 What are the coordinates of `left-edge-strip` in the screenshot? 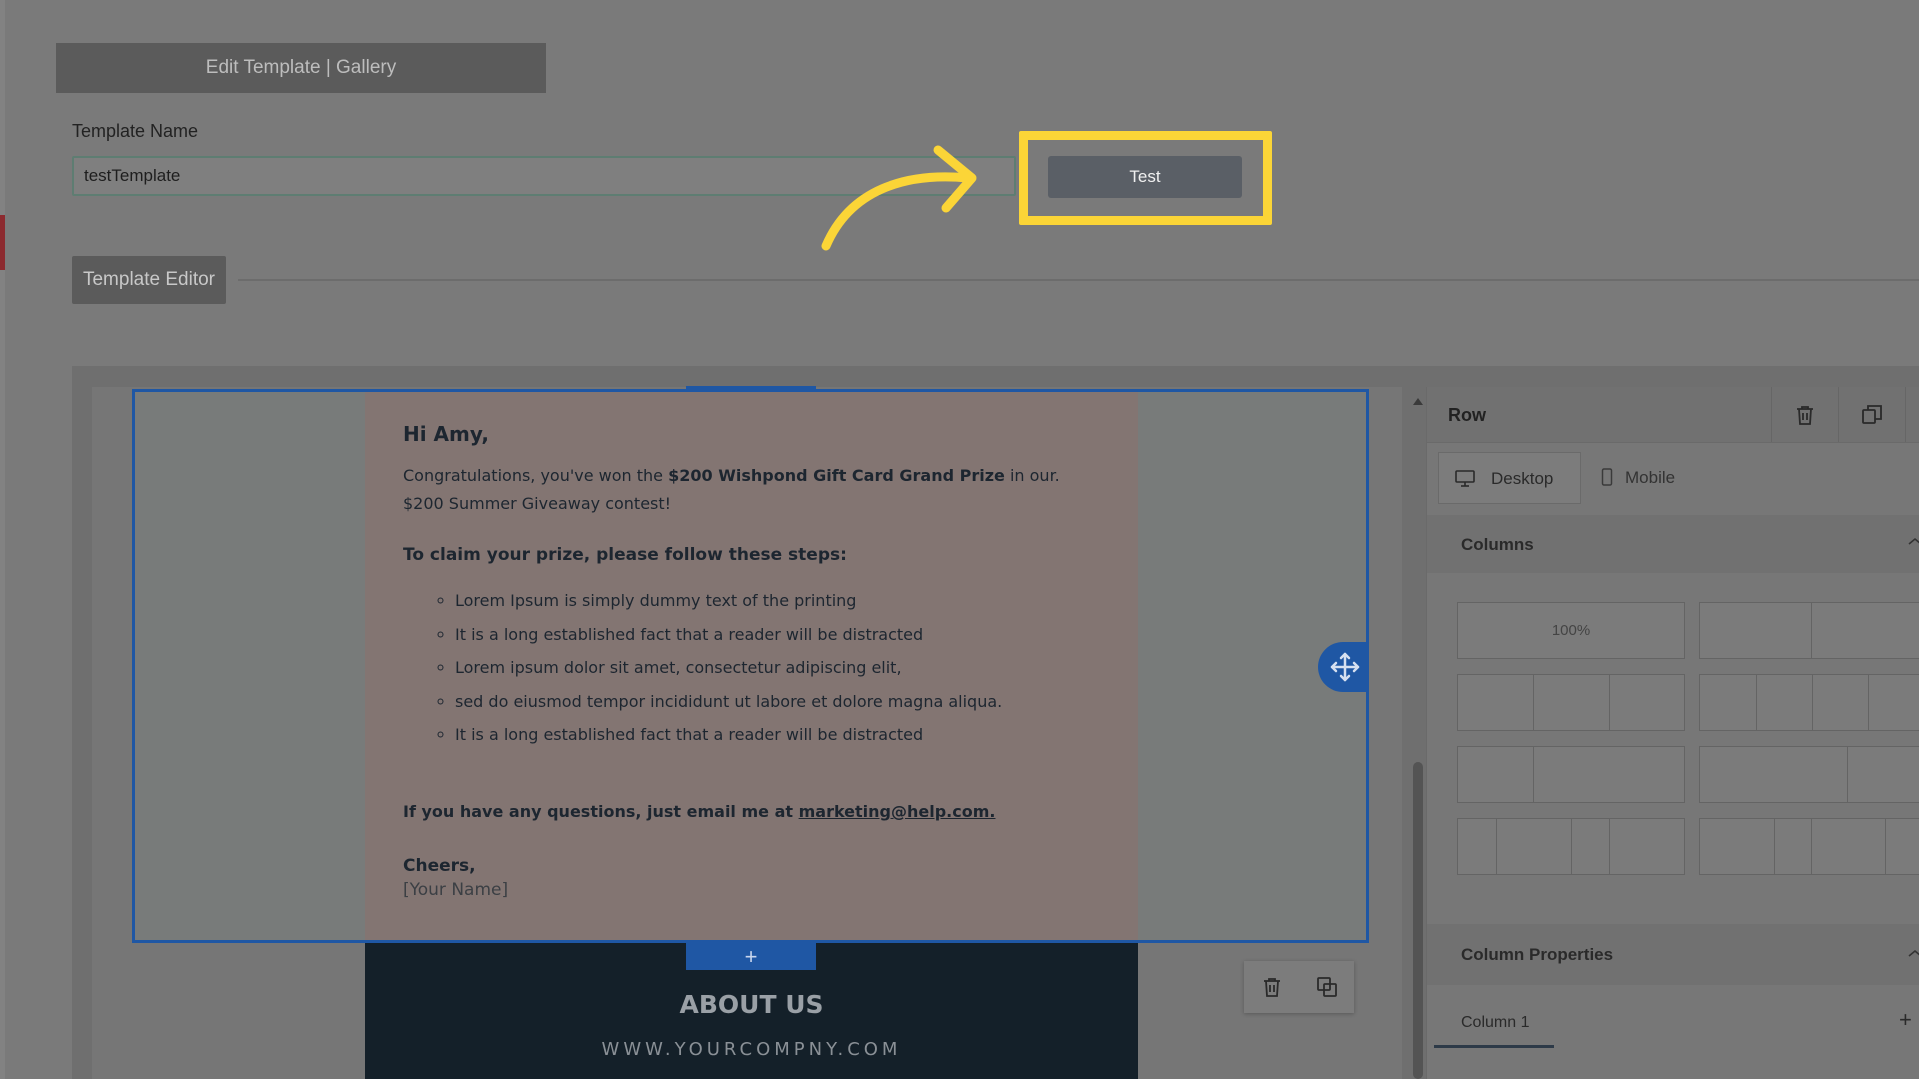 It's located at (2, 539).